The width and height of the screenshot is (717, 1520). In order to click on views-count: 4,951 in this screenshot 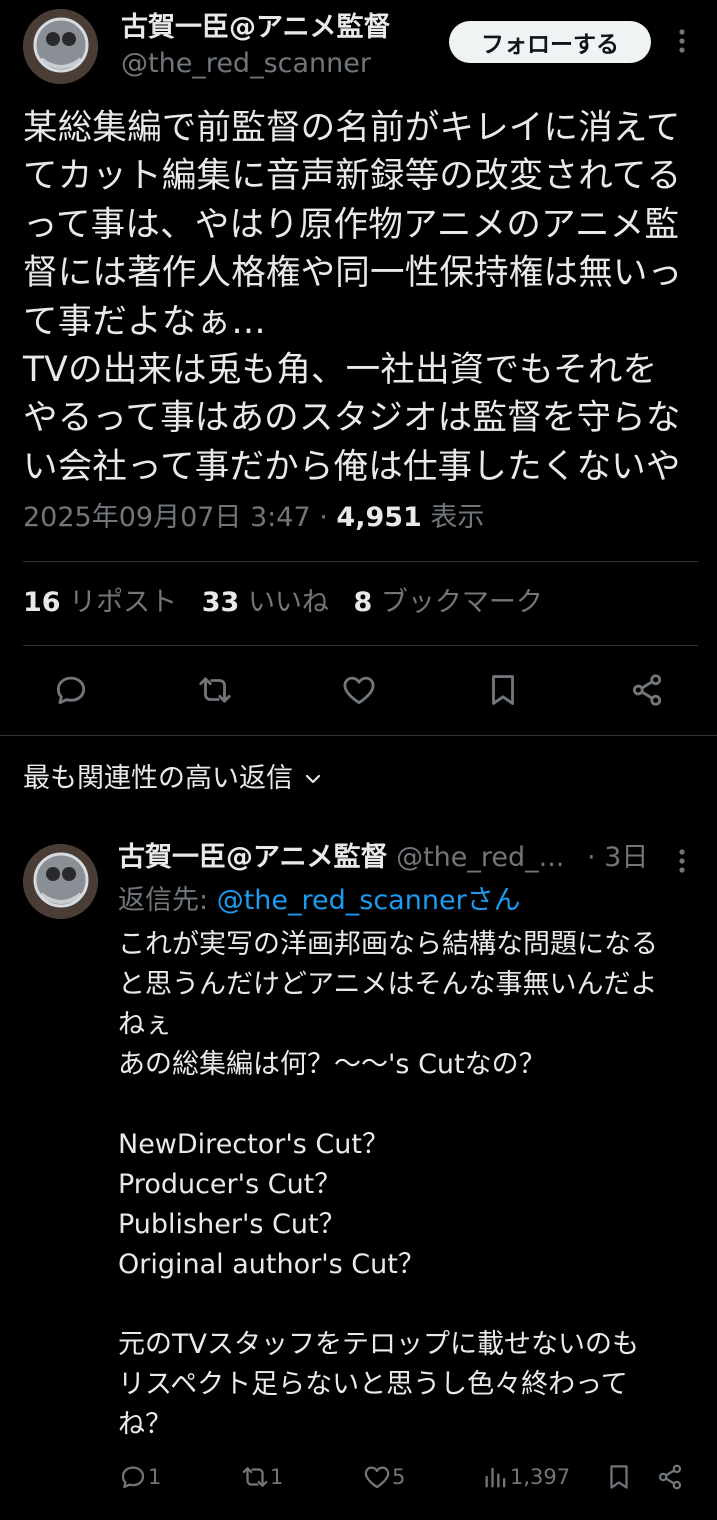, I will do `click(379, 517)`.